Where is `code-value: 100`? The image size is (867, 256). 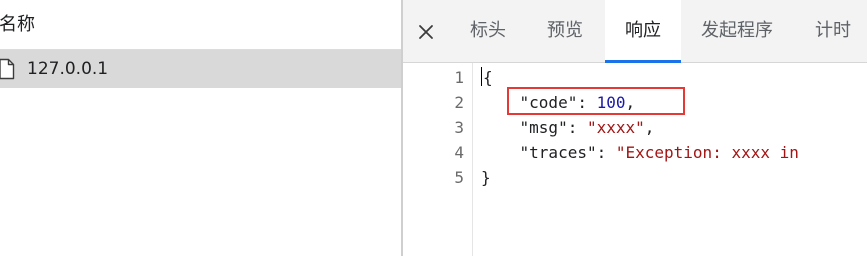
code-value: 100 is located at coordinates (611, 102).